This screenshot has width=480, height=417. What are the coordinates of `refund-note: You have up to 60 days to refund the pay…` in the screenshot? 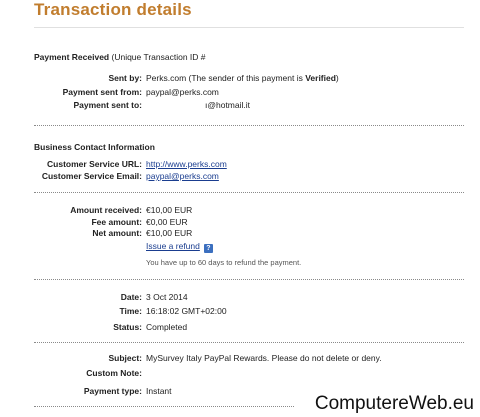 It's located at (224, 262).